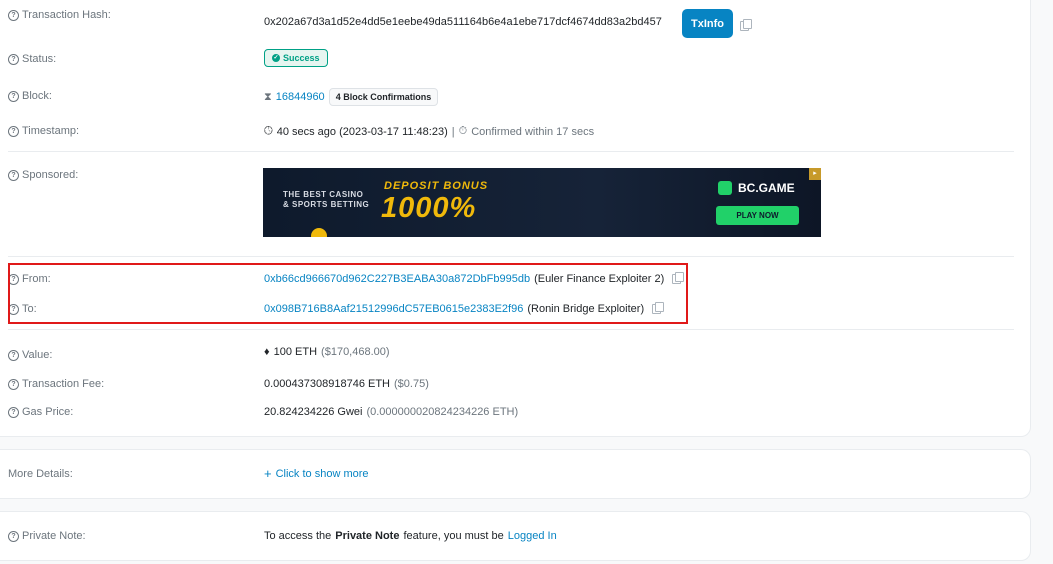 This screenshot has height=564, width=1053. Describe the element at coordinates (40, 412) in the screenshot. I see `gas-label: ? Gas Price:` at that location.